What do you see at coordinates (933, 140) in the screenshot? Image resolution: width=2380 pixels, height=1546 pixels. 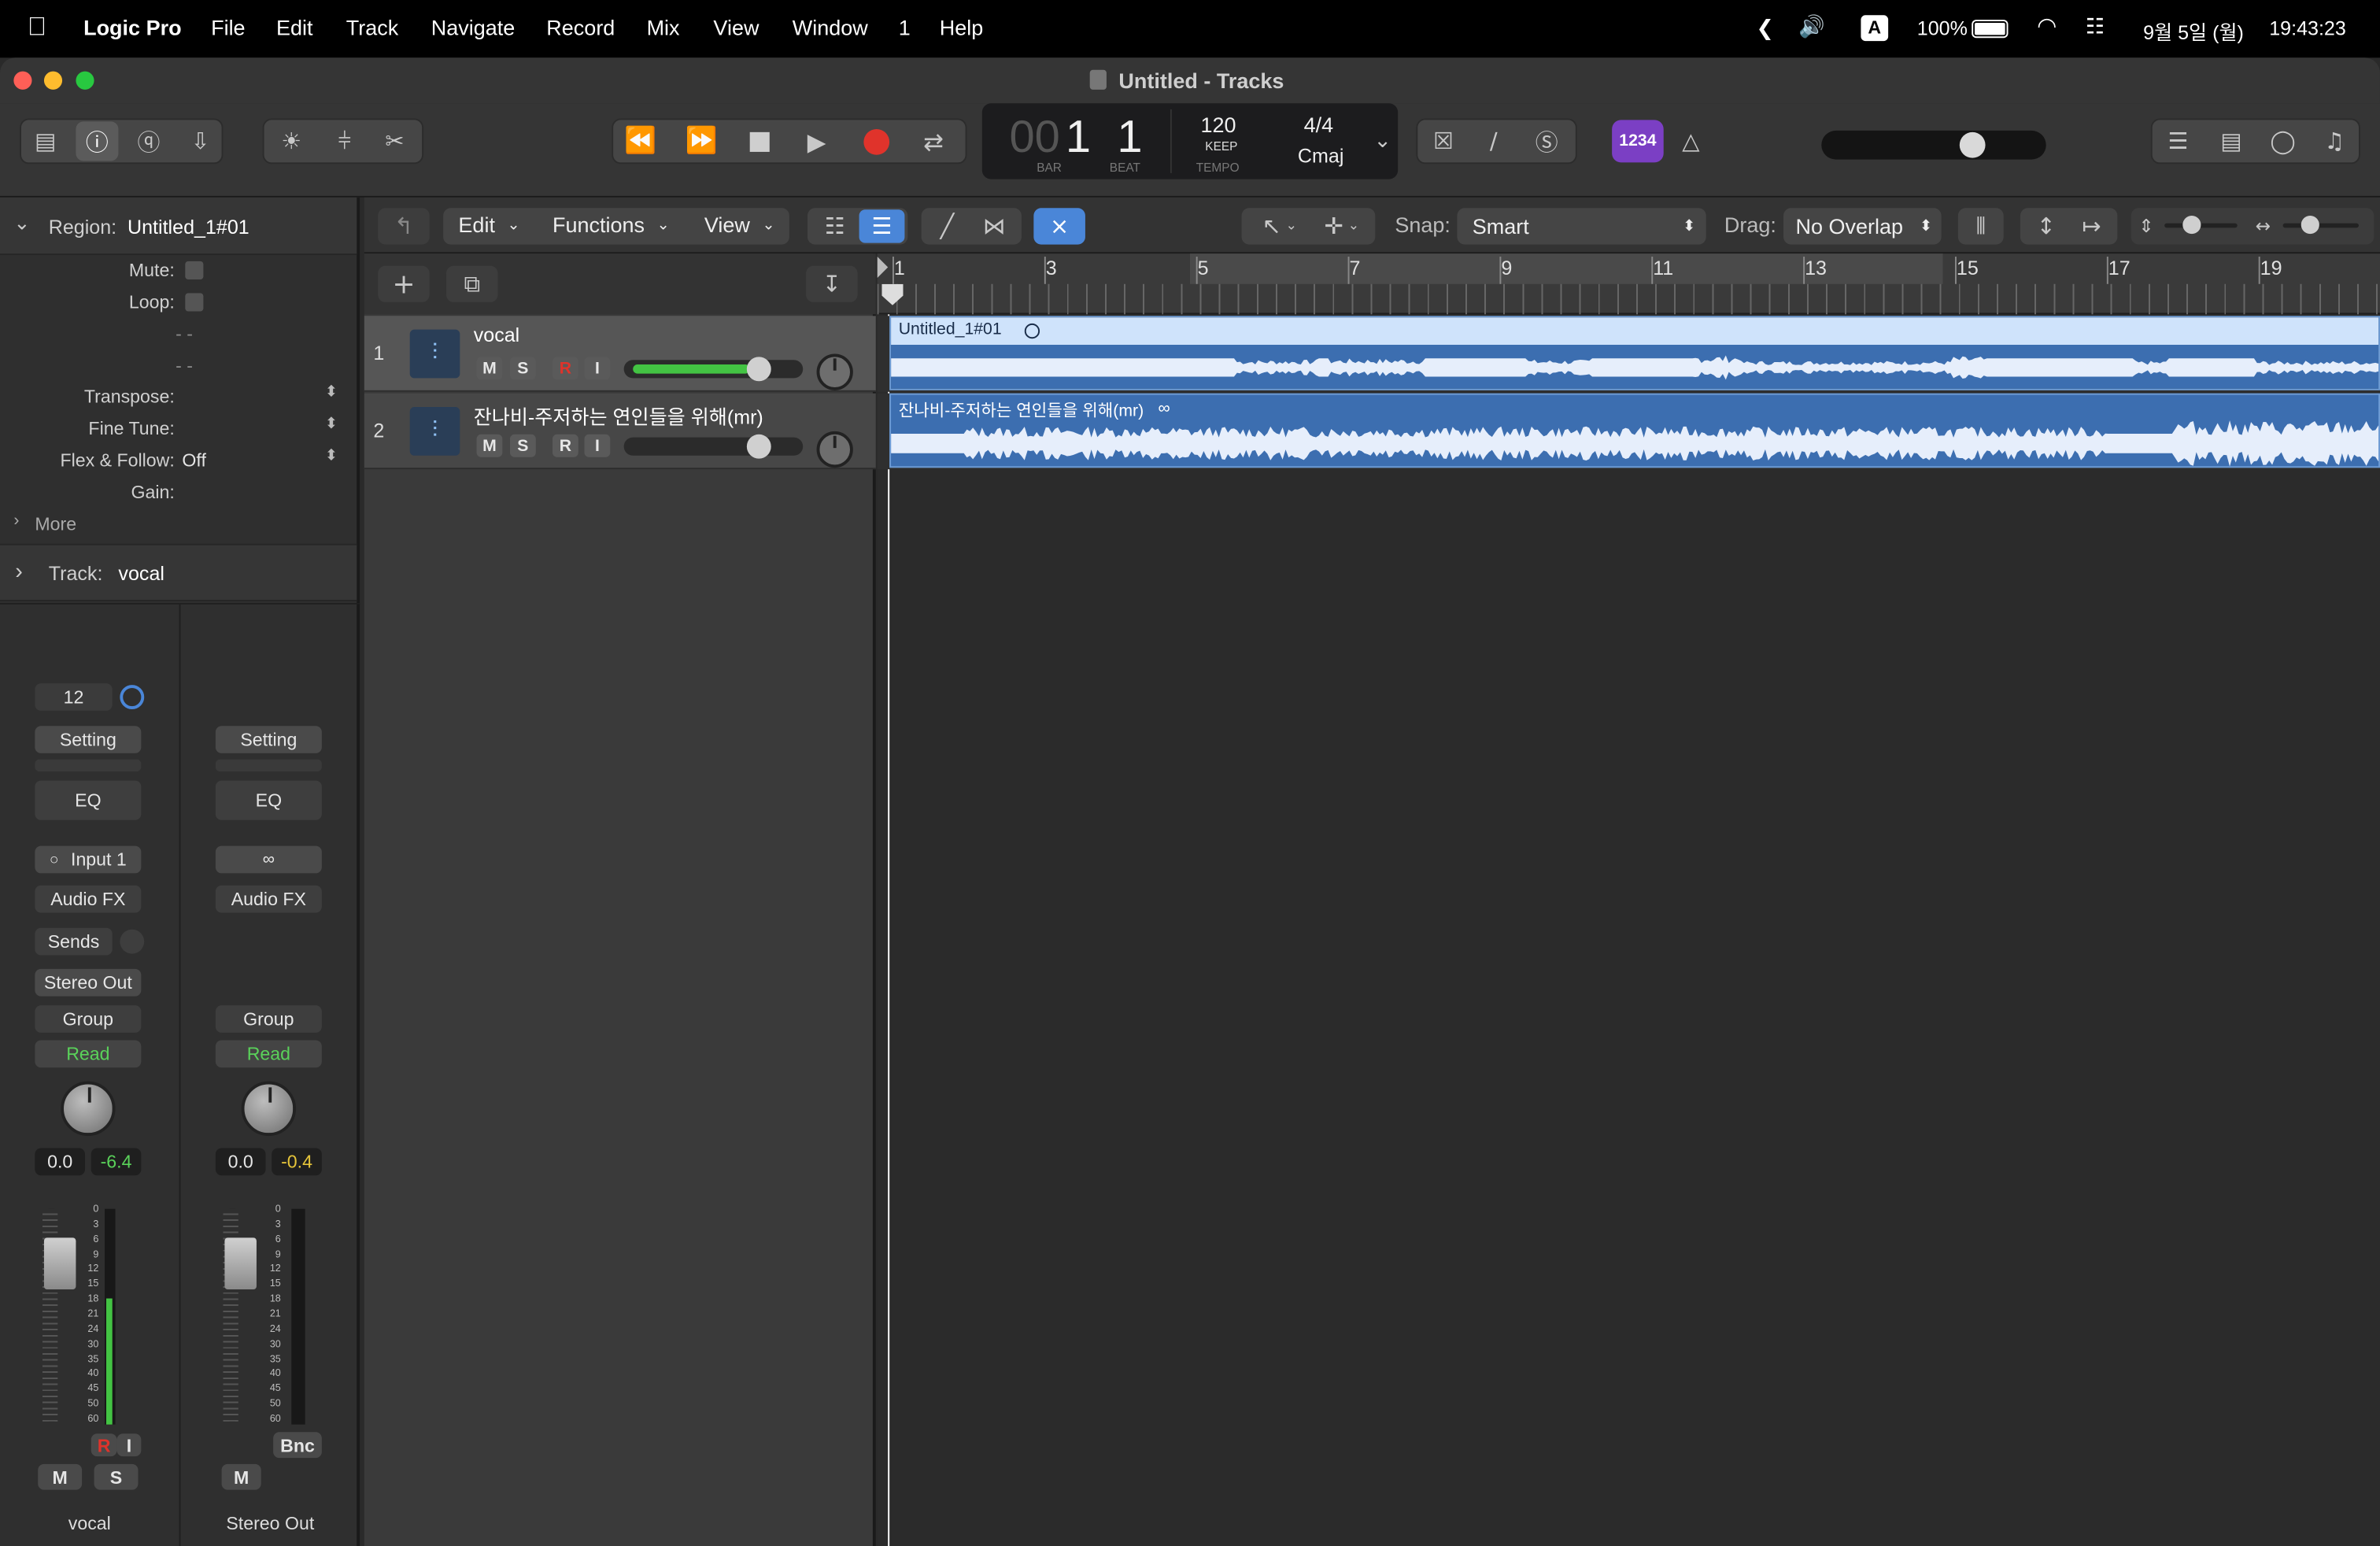 I see `cycle-icon: ⇄` at bounding box center [933, 140].